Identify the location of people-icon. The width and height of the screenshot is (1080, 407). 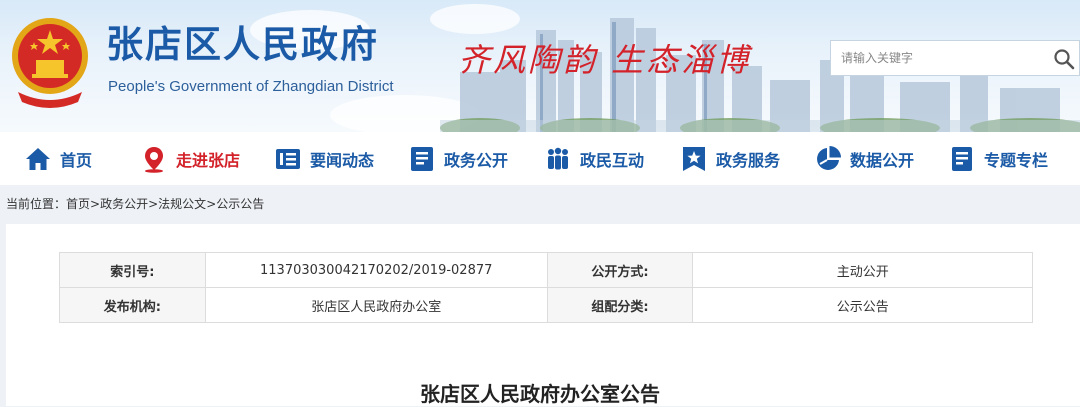
(558, 158).